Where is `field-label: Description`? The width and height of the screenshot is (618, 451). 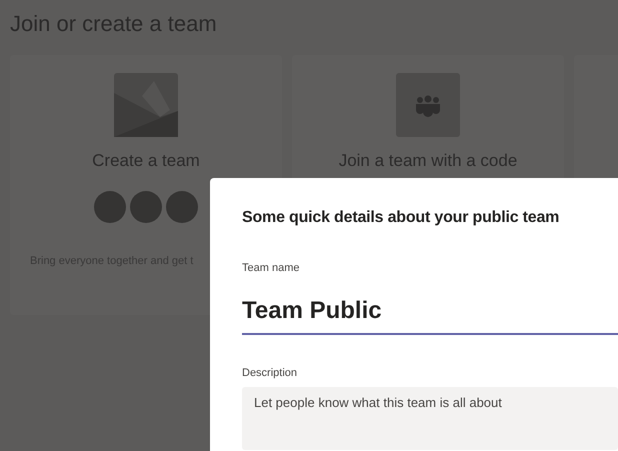 field-label: Description is located at coordinates (270, 373).